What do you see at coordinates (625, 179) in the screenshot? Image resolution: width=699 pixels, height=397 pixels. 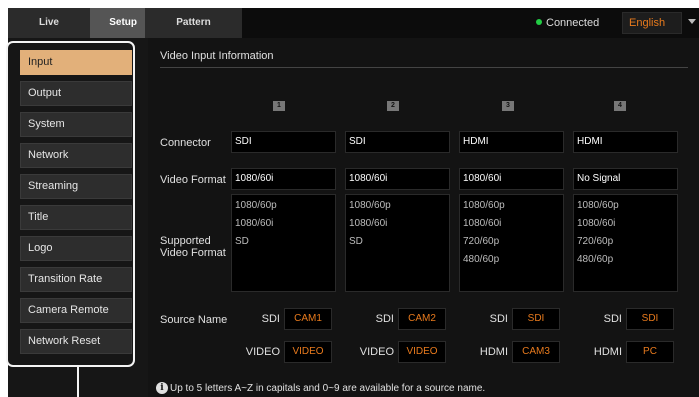 I see `video-format-value: No Signal` at bounding box center [625, 179].